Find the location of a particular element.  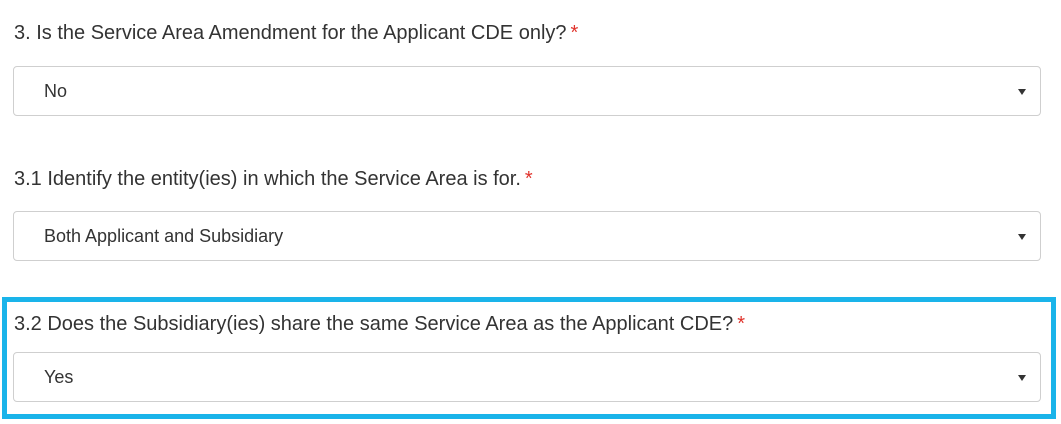

question-3-selected-value: No is located at coordinates (56, 91).